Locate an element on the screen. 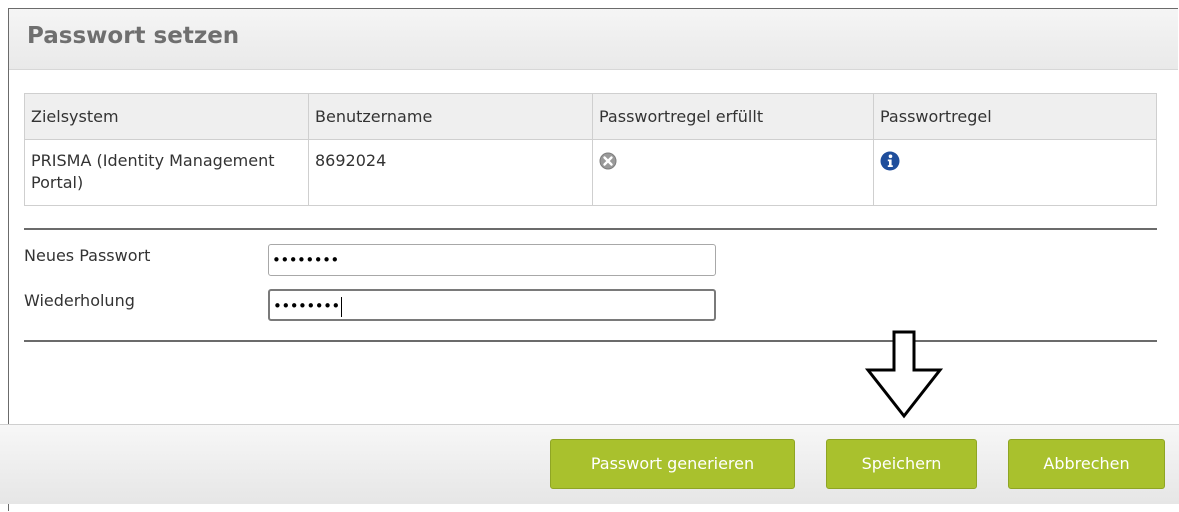  cell-rule-met is located at coordinates (733, 172).